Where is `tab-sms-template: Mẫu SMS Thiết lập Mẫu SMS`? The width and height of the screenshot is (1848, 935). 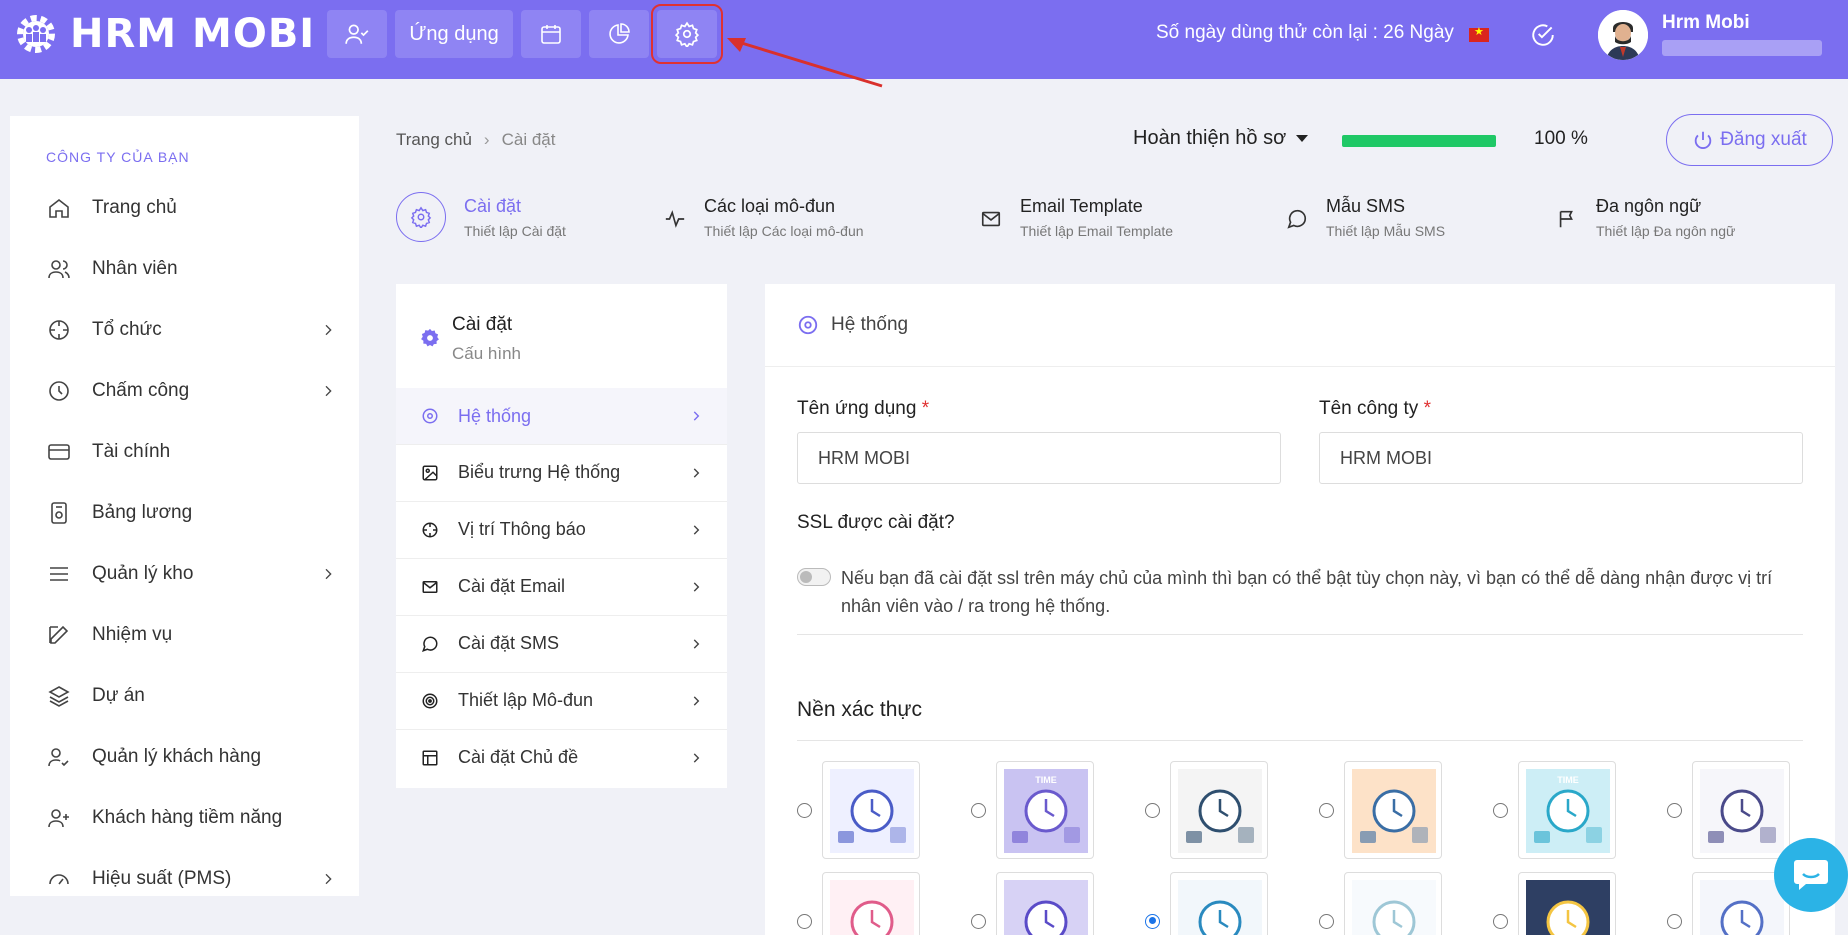 tab-sms-template: Mẫu SMS Thiết lập Mẫu SMS is located at coordinates (1365, 217).